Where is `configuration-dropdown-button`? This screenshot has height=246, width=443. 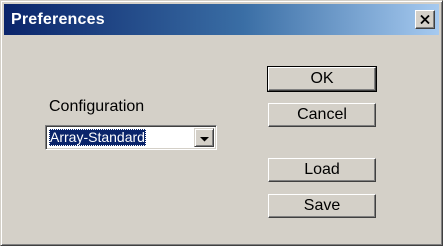
configuration-dropdown-button is located at coordinates (204, 137).